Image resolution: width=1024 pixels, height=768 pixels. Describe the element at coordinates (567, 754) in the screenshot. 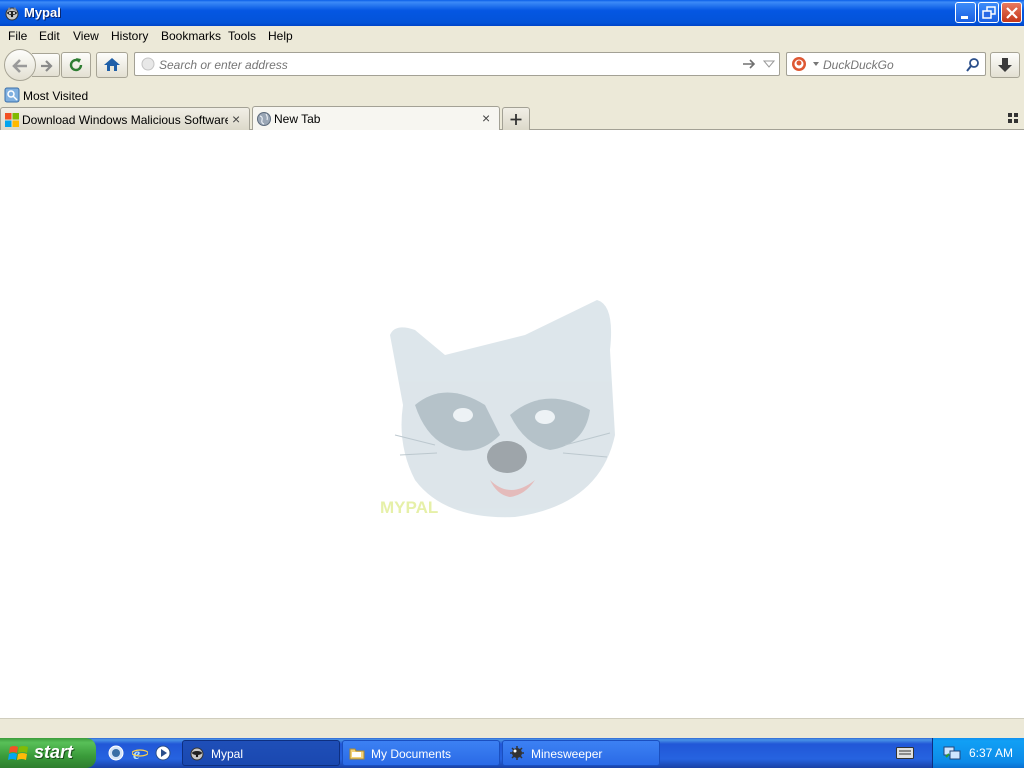

I see `task-label: Minesweeper` at that location.